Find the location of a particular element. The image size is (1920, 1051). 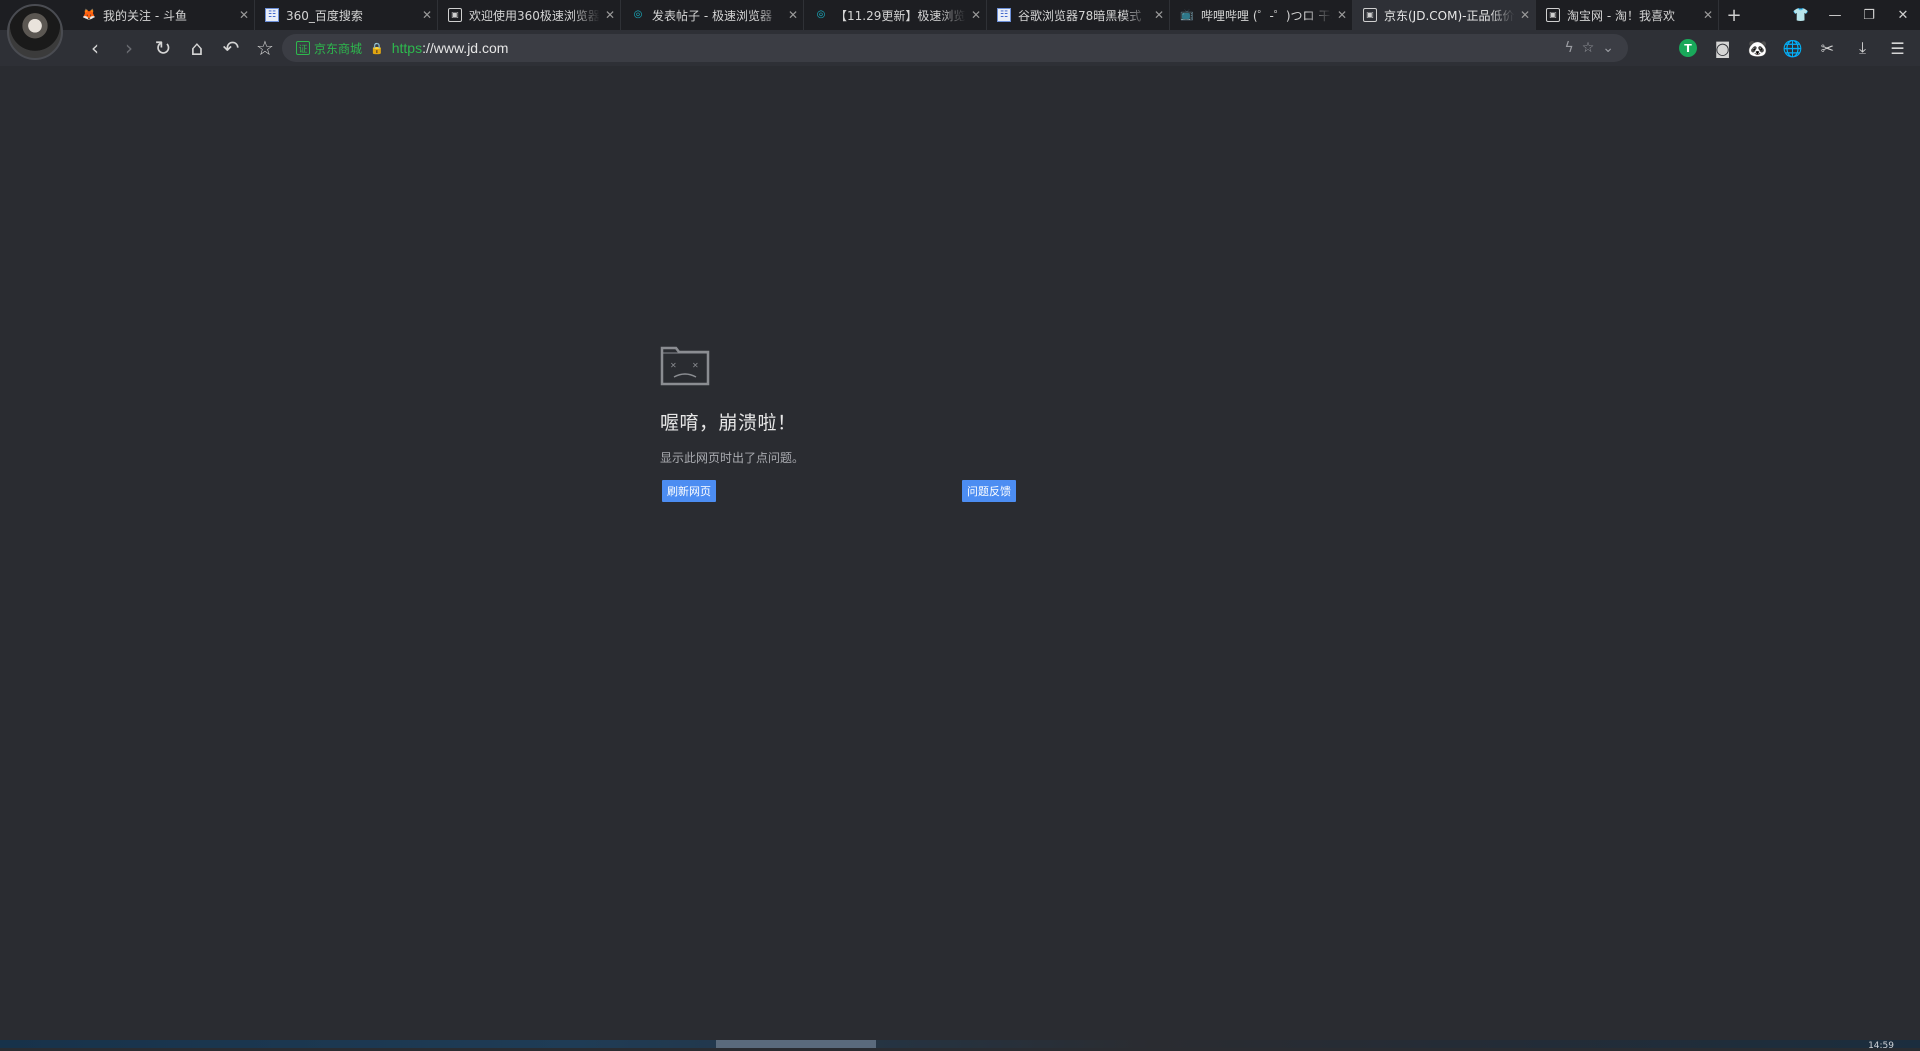

reload-page-button: 刷新网页 is located at coordinates (689, 491).